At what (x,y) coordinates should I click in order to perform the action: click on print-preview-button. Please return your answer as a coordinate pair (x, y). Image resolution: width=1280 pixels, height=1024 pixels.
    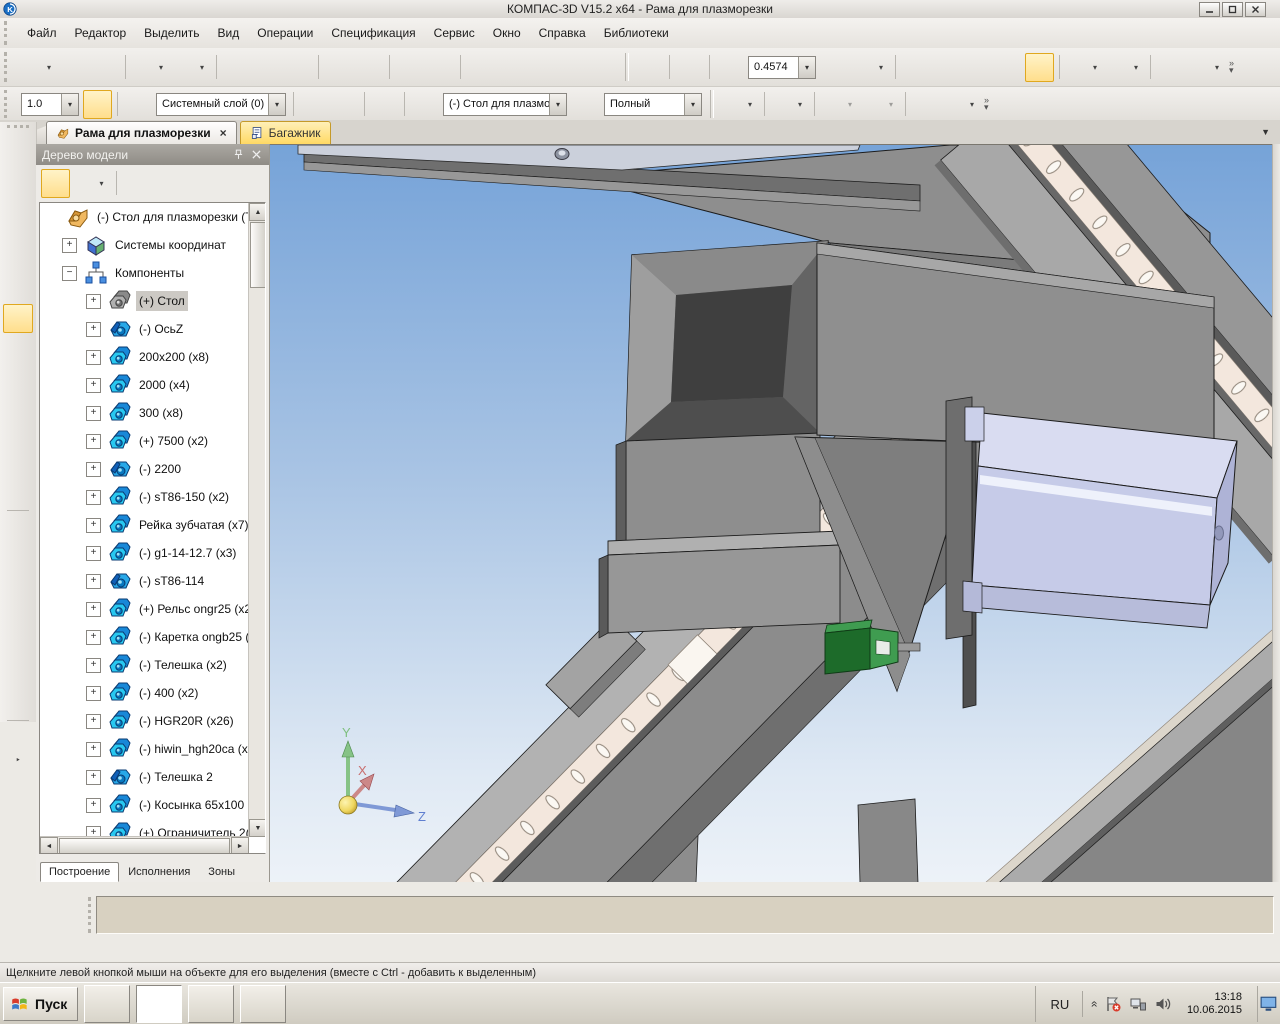
    Looking at the image, I should click on (191, 67).